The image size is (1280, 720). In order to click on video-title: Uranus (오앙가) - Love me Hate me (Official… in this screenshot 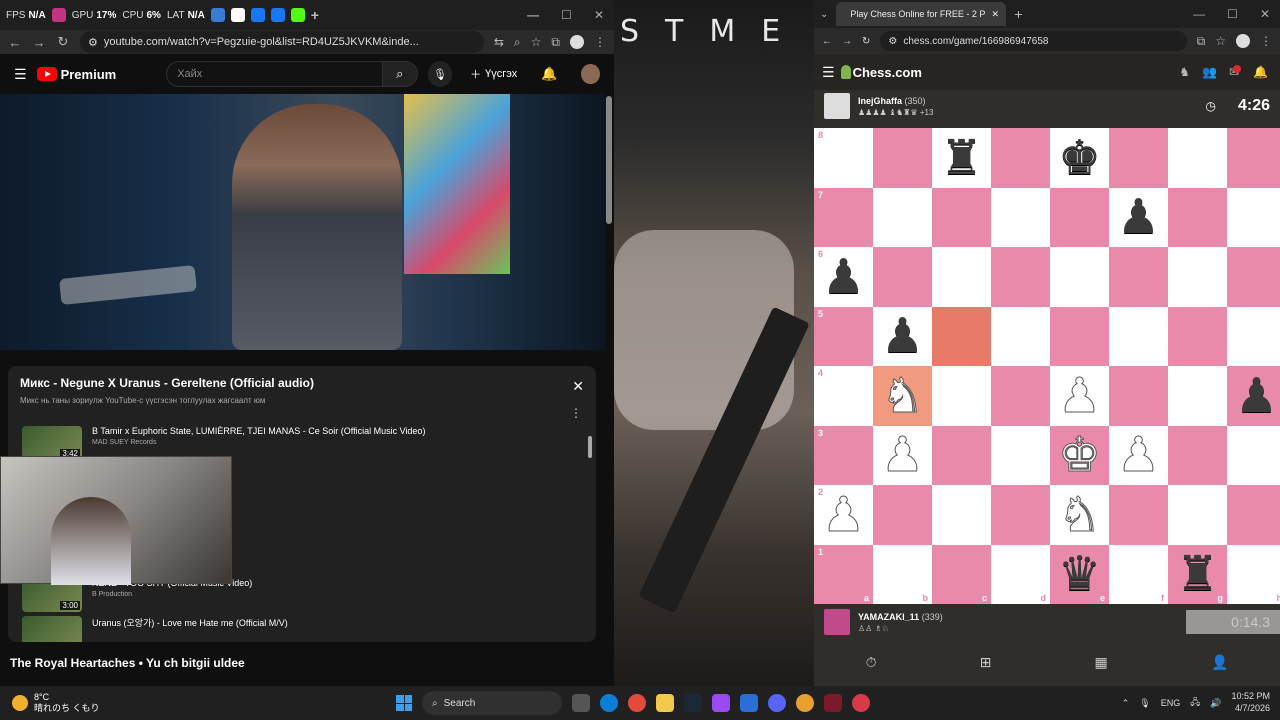, I will do `click(190, 622)`.